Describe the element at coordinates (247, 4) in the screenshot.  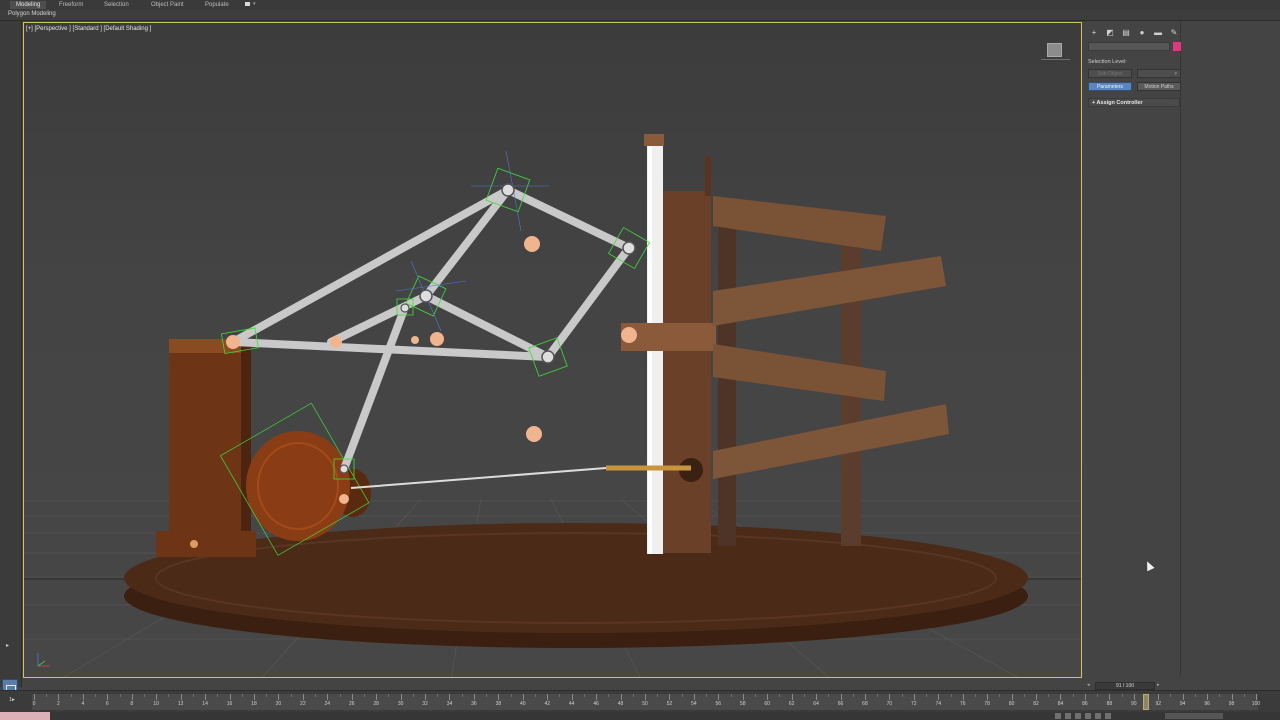
I see `ribbon-toggle-icon` at that location.